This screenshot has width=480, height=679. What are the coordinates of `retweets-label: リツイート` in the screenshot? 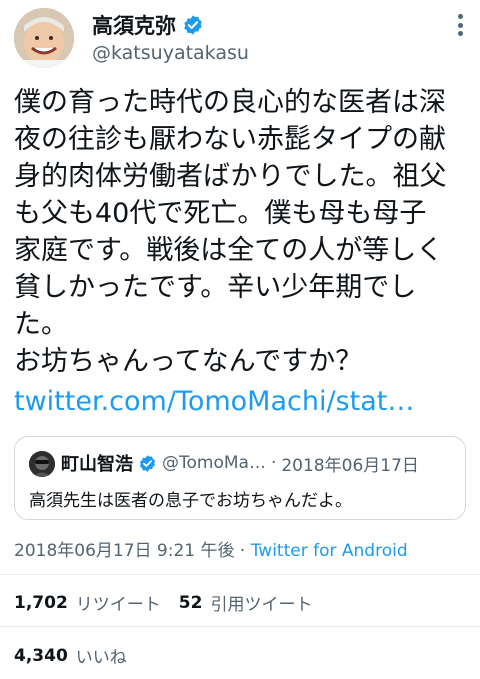 It's located at (118, 602).